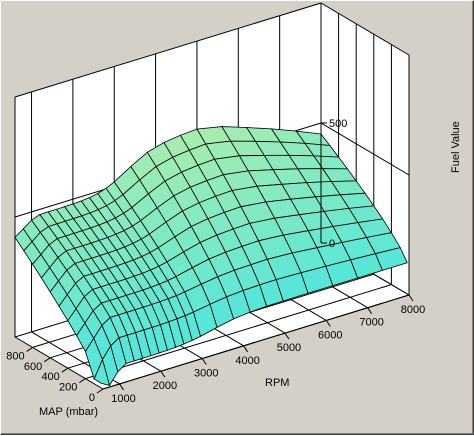 The height and width of the screenshot is (436, 474). Describe the element at coordinates (33, 367) in the screenshot. I see `y-tick-label: 600` at that location.